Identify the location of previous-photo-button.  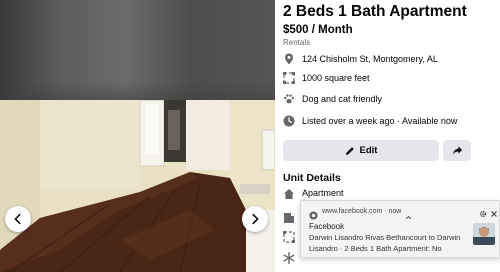
(18, 219).